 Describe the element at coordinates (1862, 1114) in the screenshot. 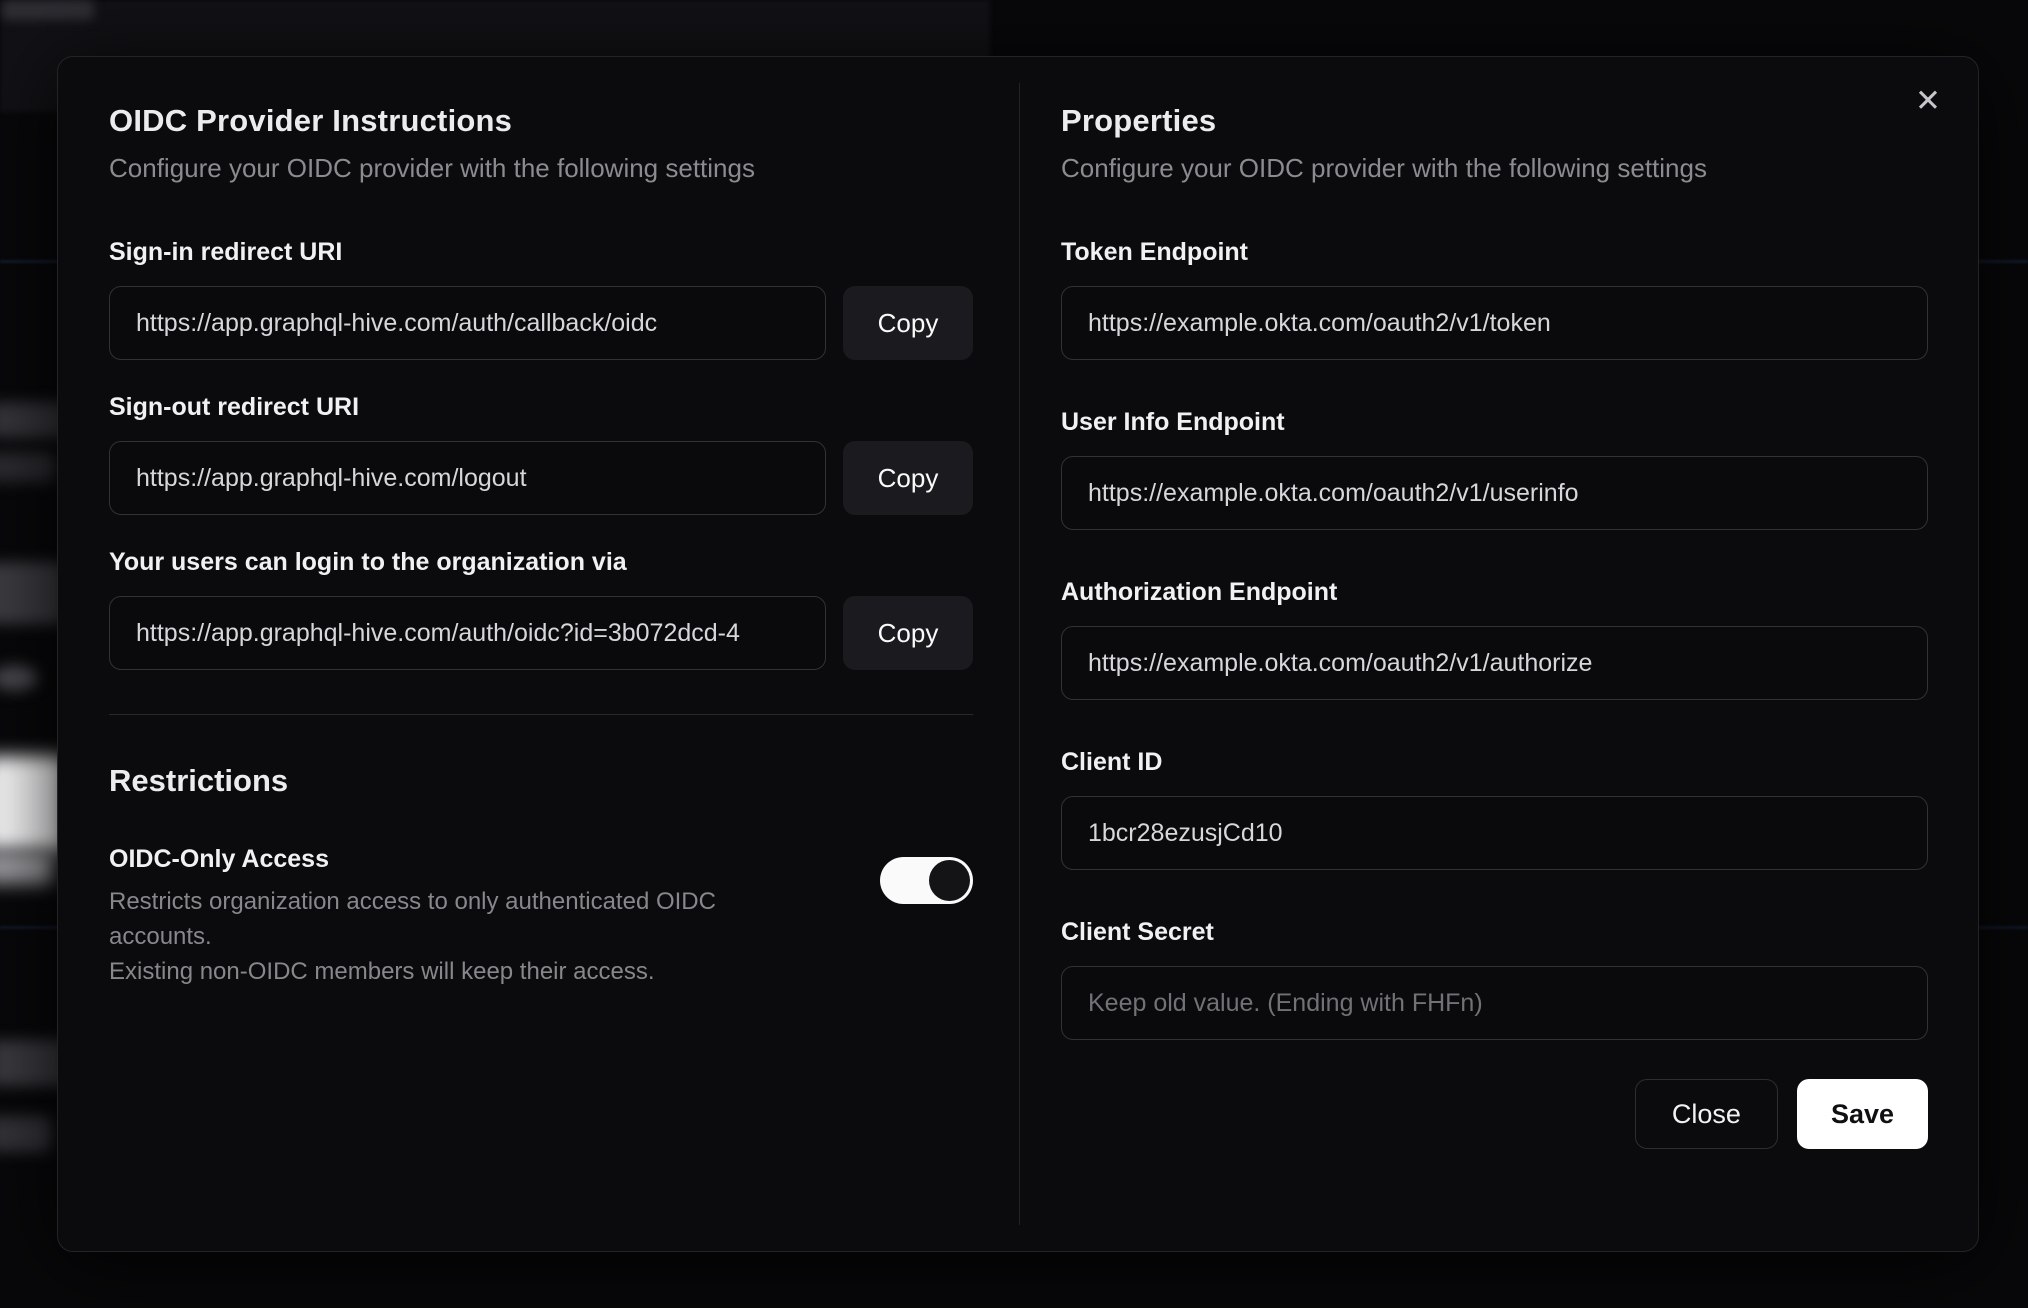

I see `save-button: Save` at that location.